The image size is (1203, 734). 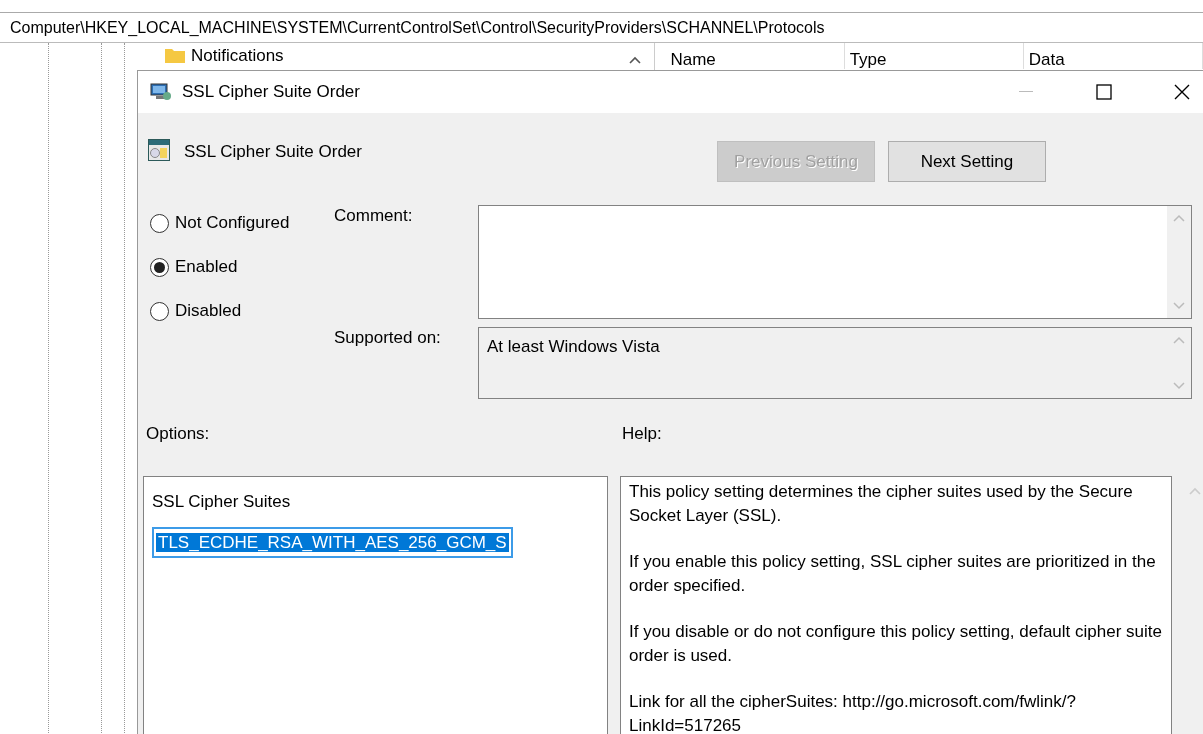 I want to click on supported-on-text: At least Windows Vista, so click(x=573, y=347).